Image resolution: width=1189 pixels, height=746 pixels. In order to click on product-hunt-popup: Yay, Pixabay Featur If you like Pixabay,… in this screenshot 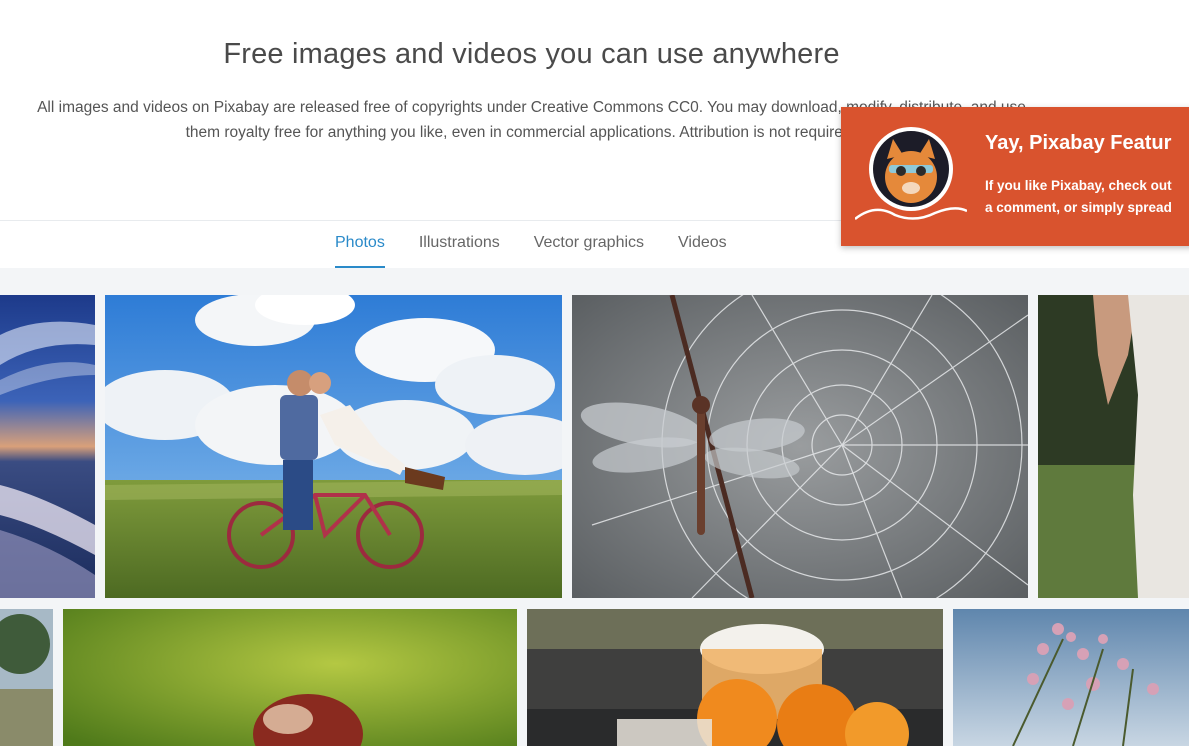, I will do `click(1015, 176)`.